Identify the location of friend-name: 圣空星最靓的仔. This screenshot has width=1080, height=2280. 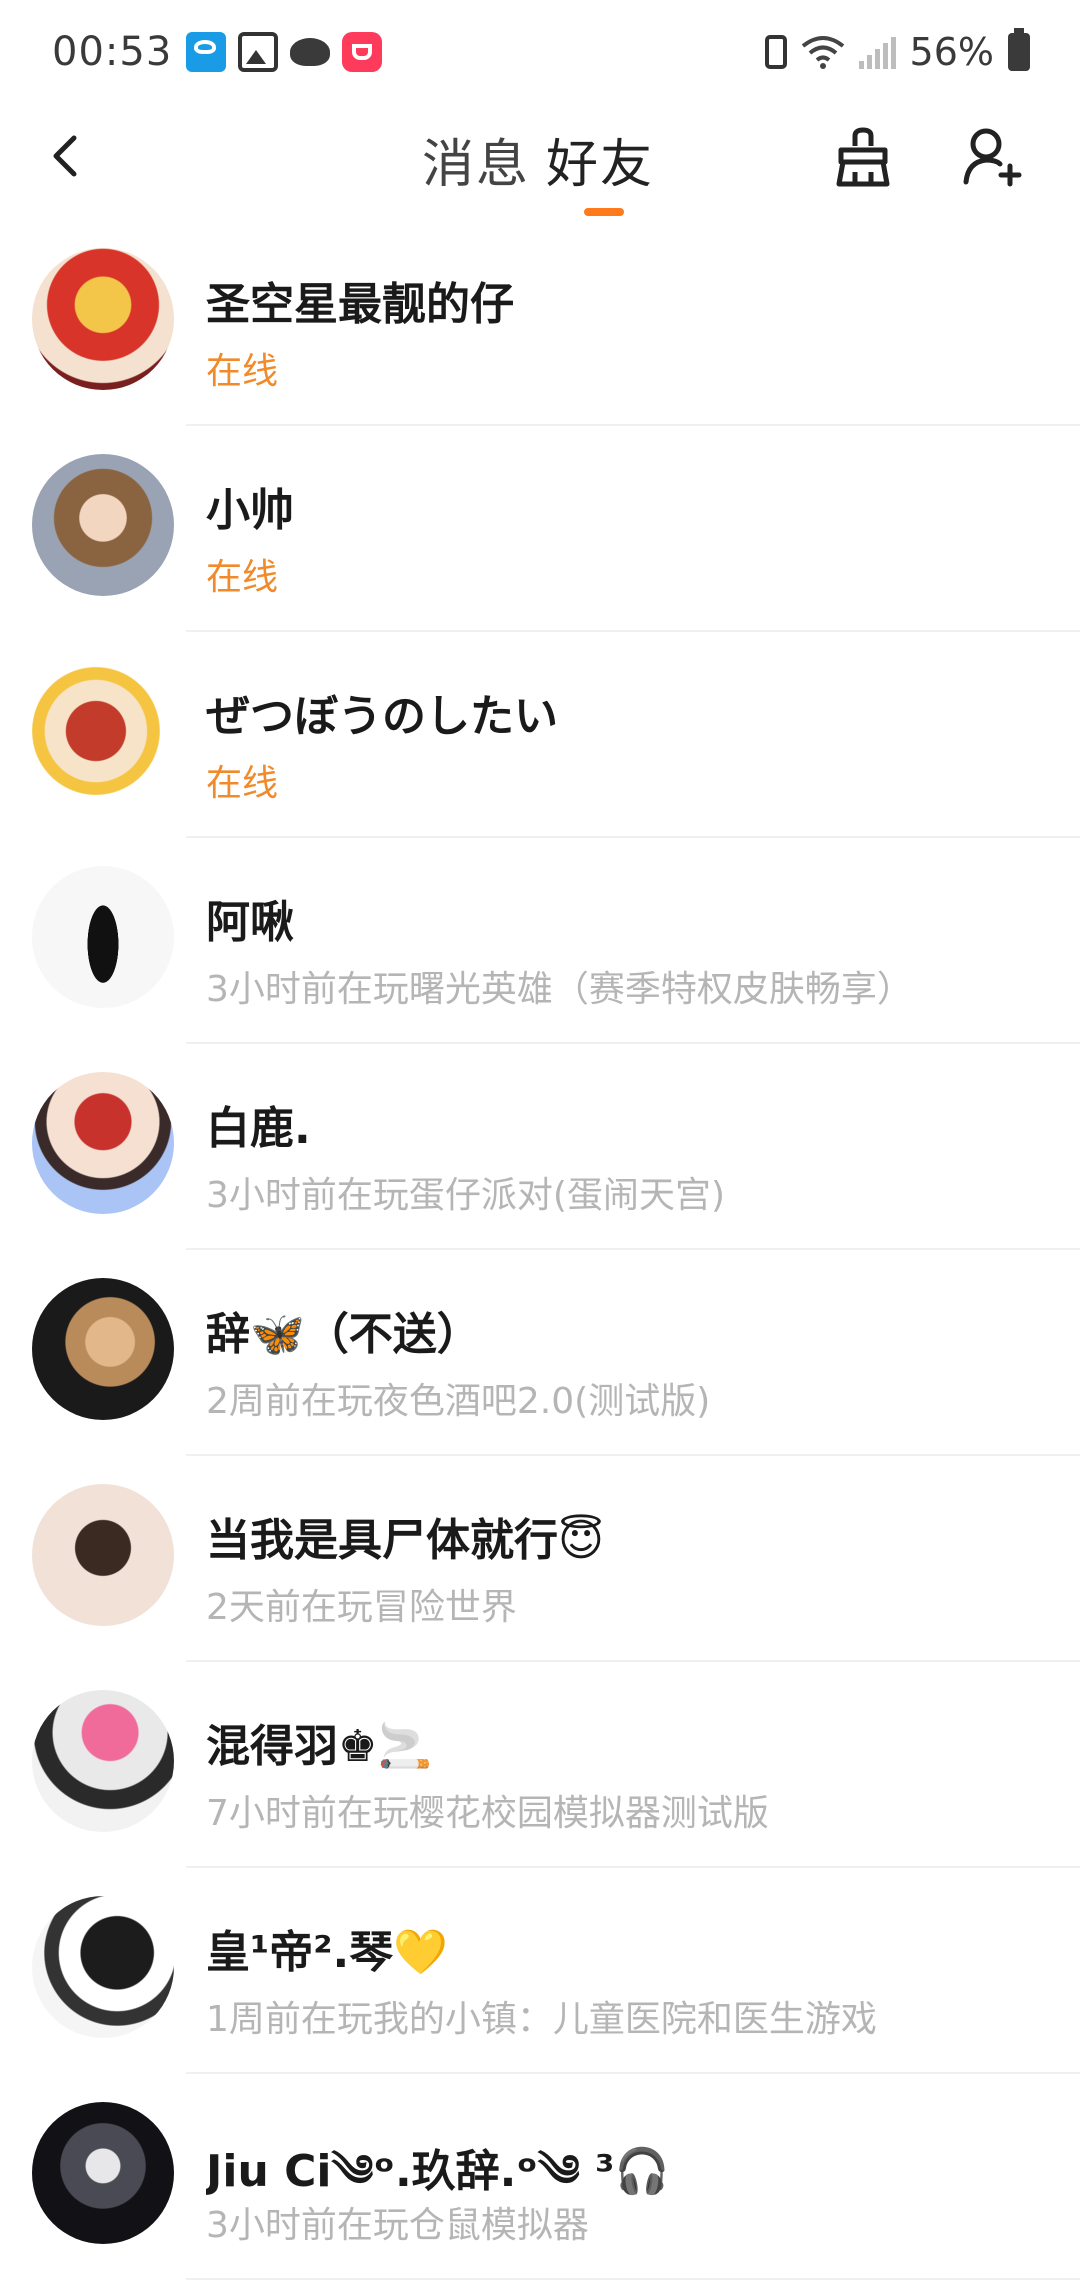
(360, 304).